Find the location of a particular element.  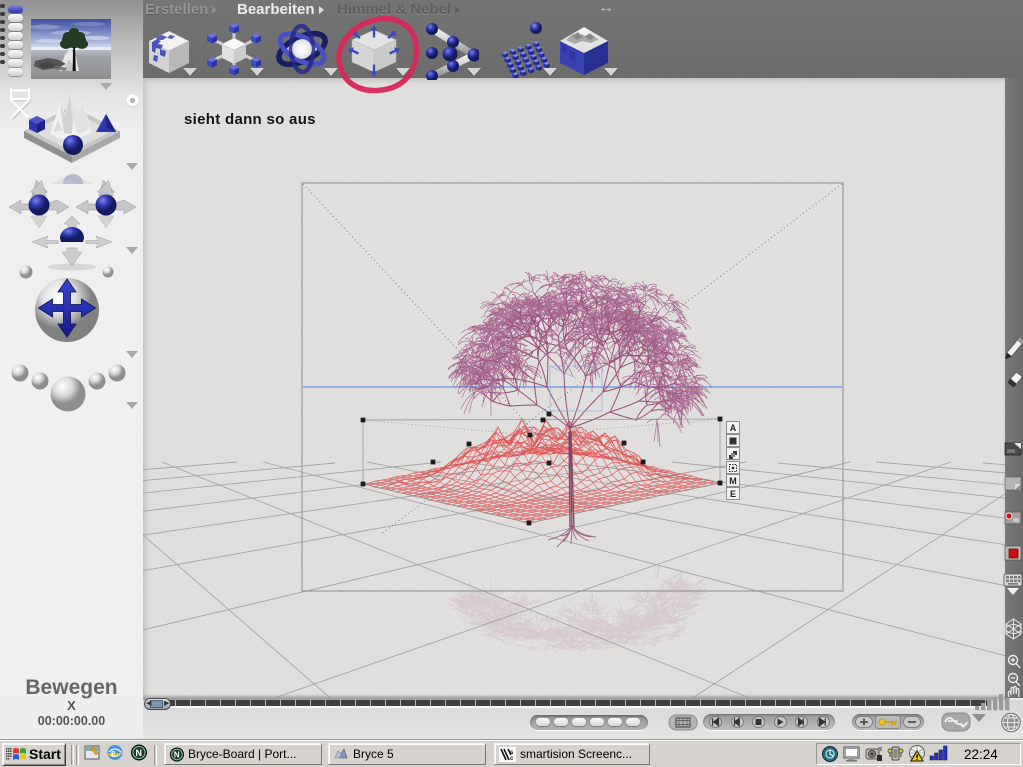

svg-text: E is located at coordinates (733, 494).